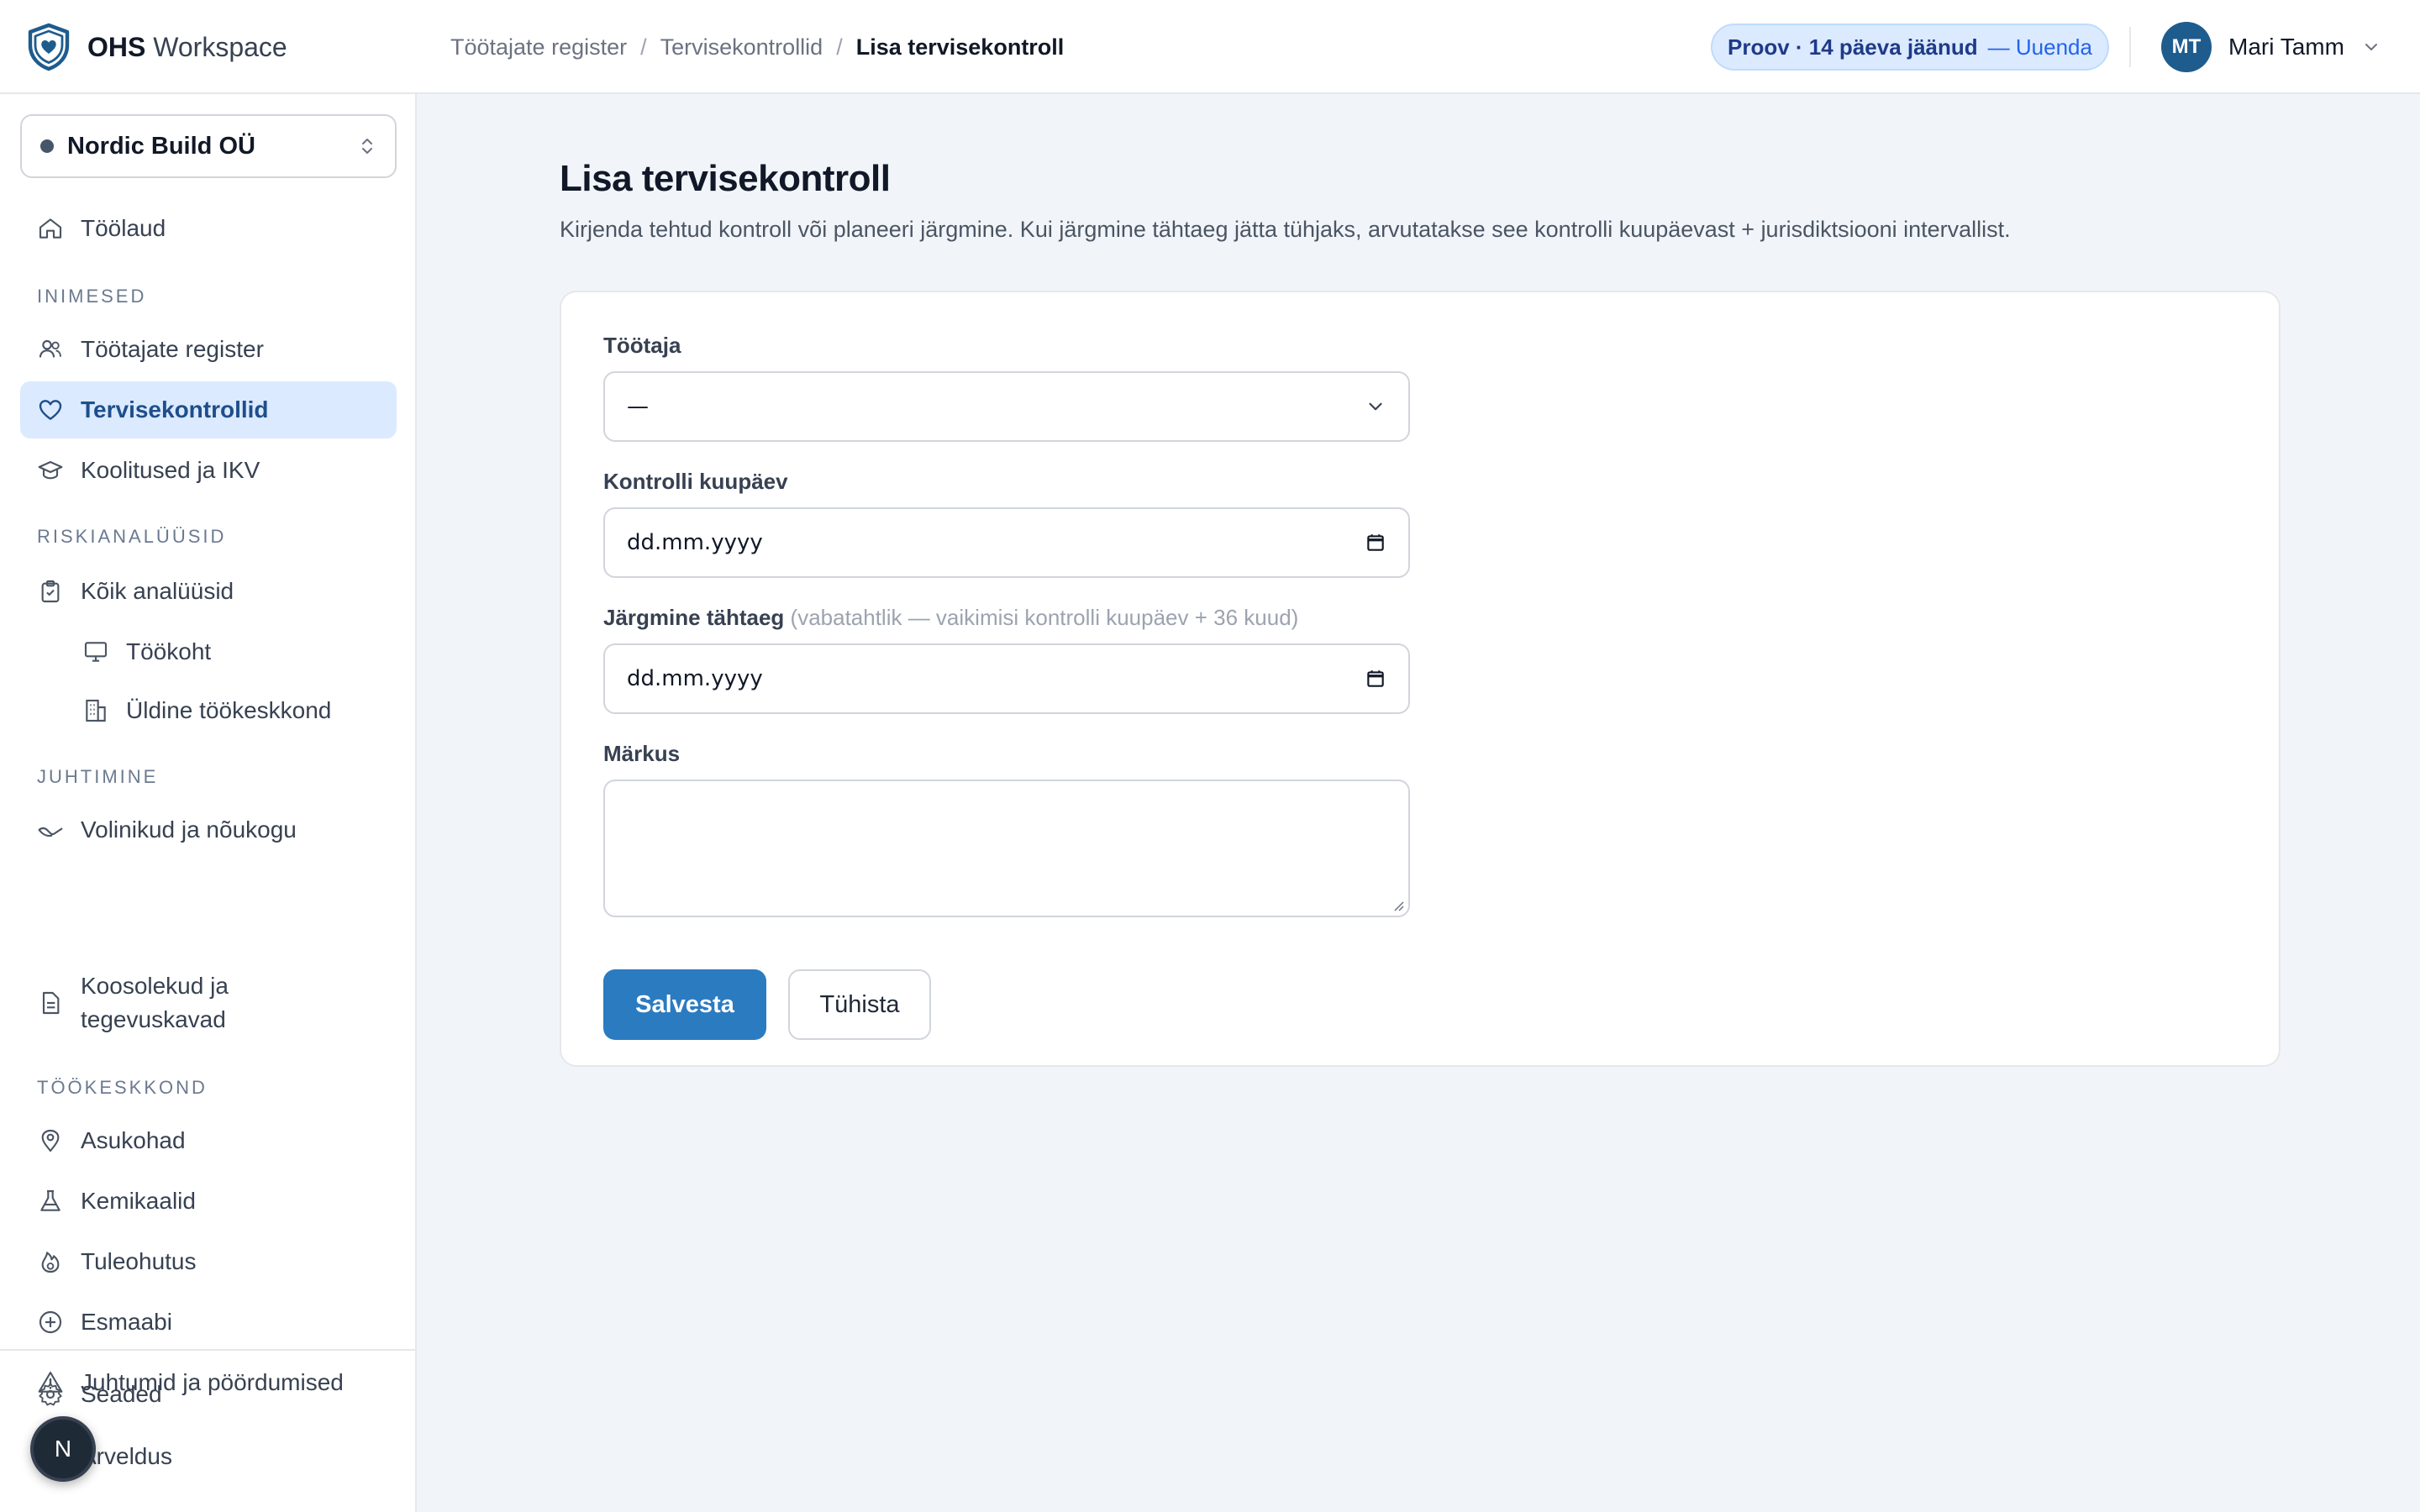  I want to click on trial-text: Proov · 14 päeva jäänud, so click(1853, 47).